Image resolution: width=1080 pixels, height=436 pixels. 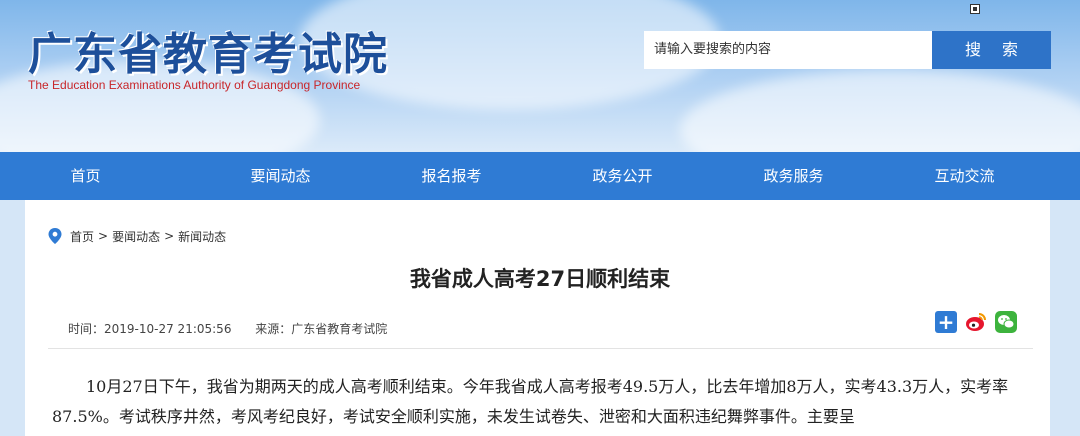 I want to click on nav-item-news: 要闻动态, so click(x=280, y=176).